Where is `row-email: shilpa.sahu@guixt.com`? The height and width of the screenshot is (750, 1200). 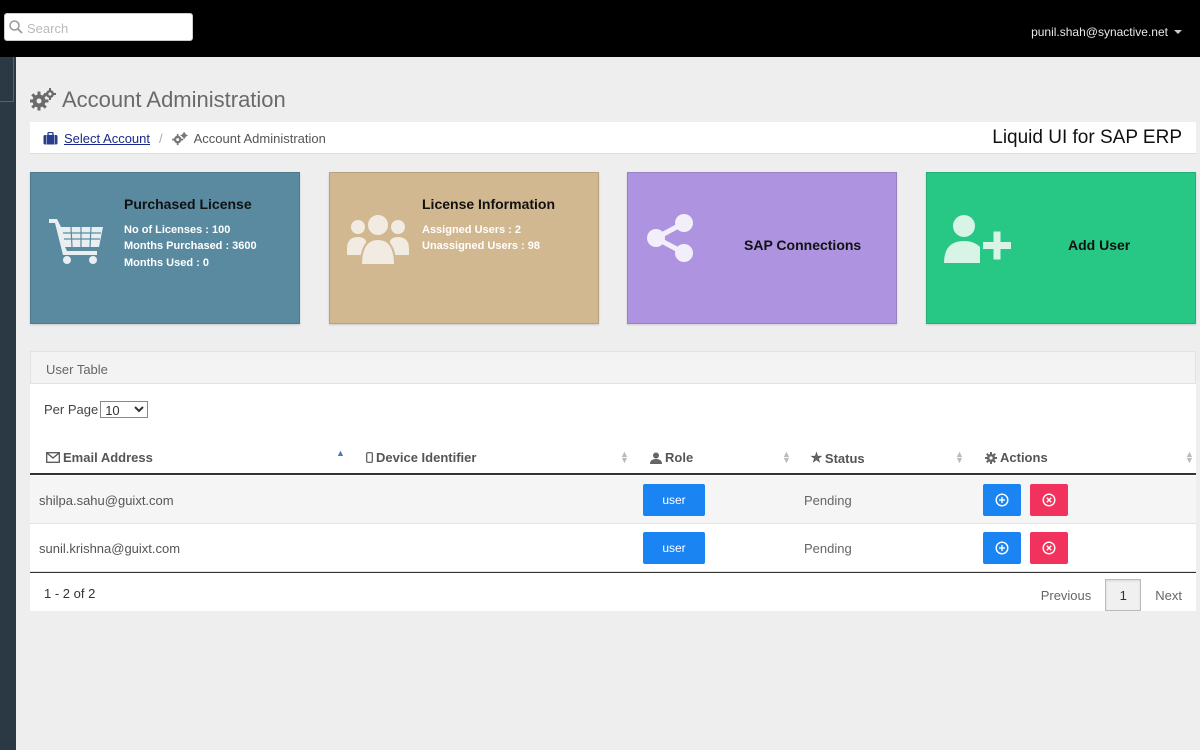
row-email: shilpa.sahu@guixt.com is located at coordinates (106, 500).